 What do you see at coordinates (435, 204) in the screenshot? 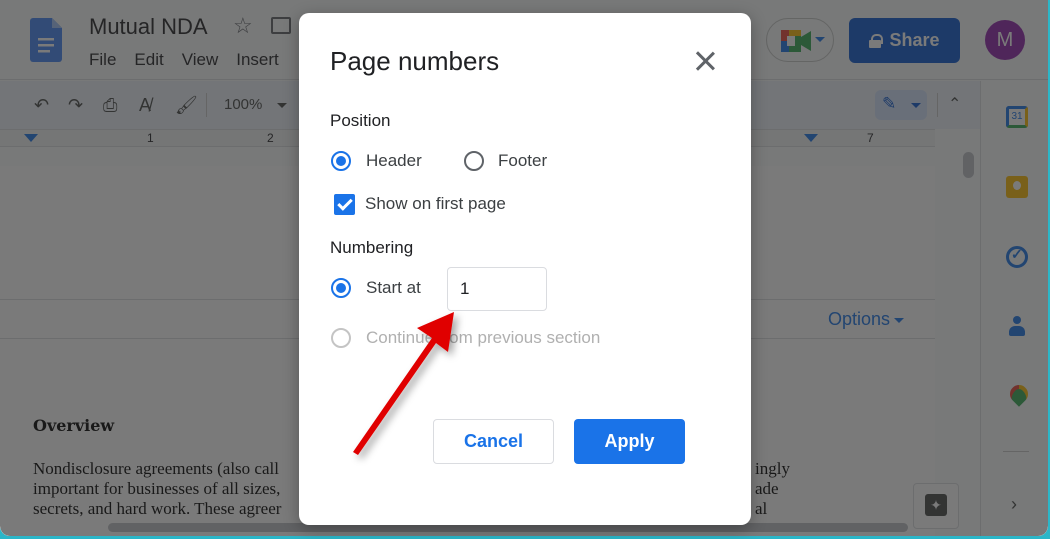
I see `show-first-page-label: Show on first page` at bounding box center [435, 204].